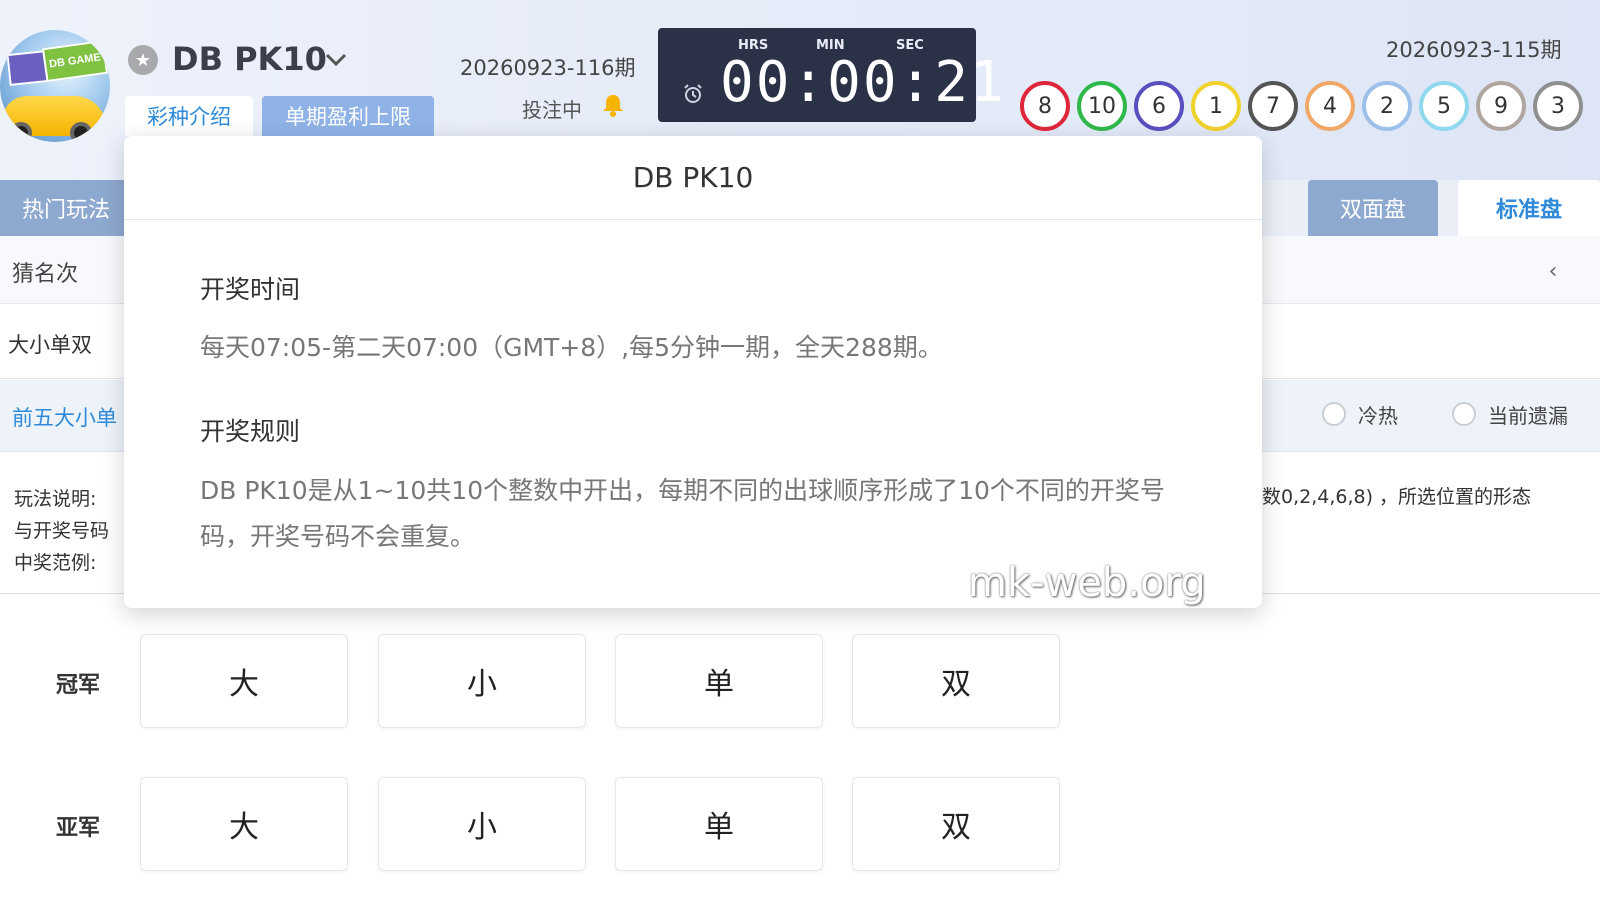 The image size is (1600, 900). I want to click on chevron-left-icon: ‹, so click(1553, 271).